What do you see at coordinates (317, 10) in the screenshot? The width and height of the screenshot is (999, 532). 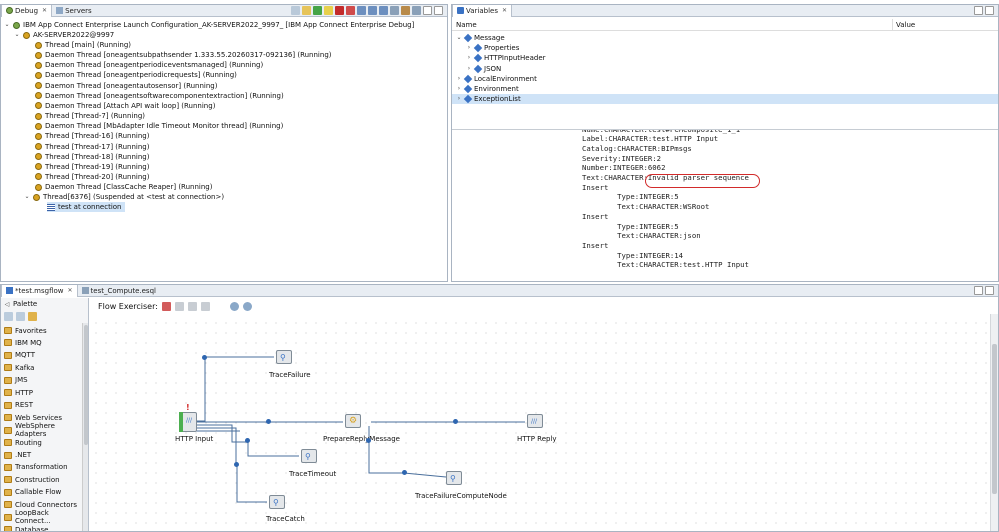 I see `resume-icon` at bounding box center [317, 10].